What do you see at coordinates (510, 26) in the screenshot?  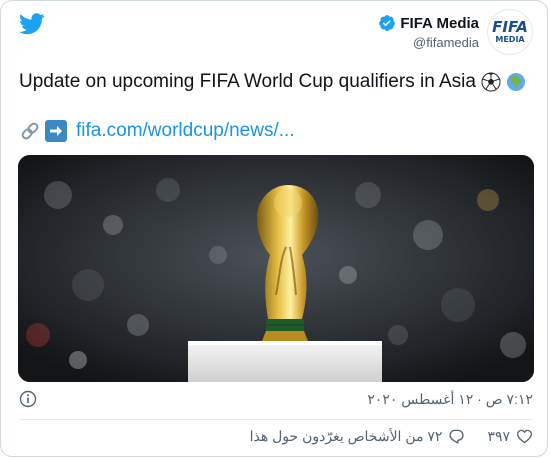 I see `avatar-logo-top: FIFA` at bounding box center [510, 26].